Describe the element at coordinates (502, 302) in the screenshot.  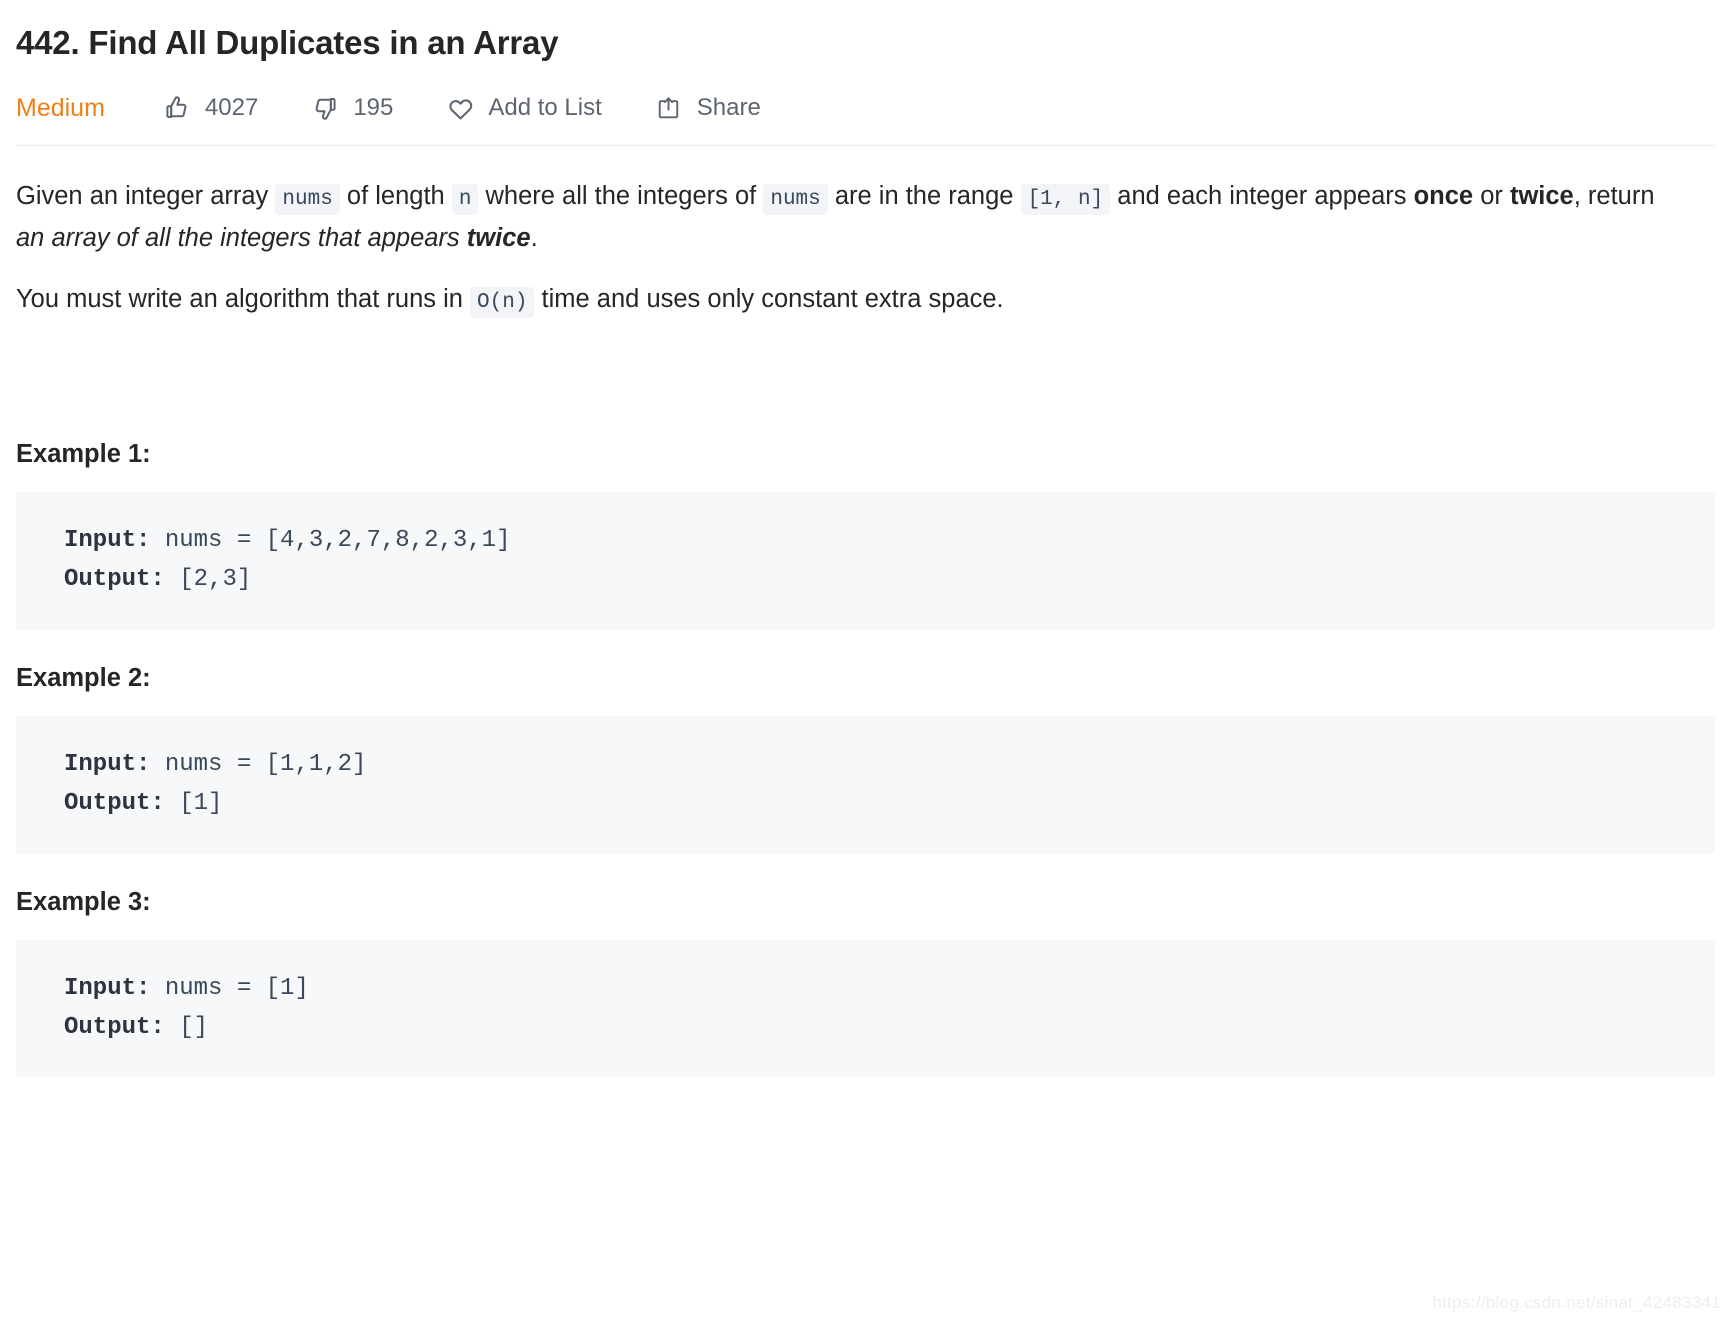
I see `code-complexity: O(n)` at that location.